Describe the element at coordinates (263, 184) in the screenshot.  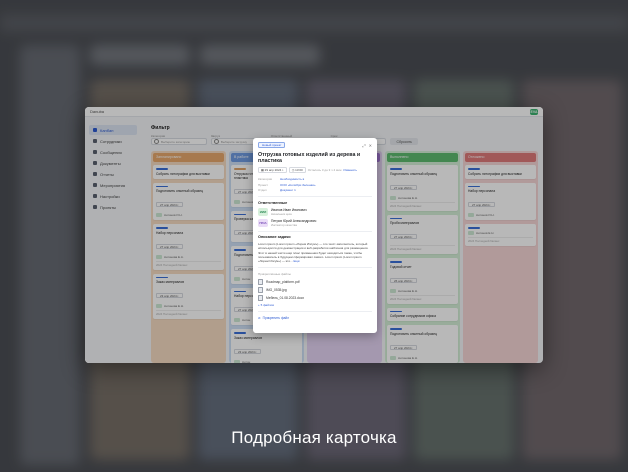
I see `field-label: Проект` at that location.